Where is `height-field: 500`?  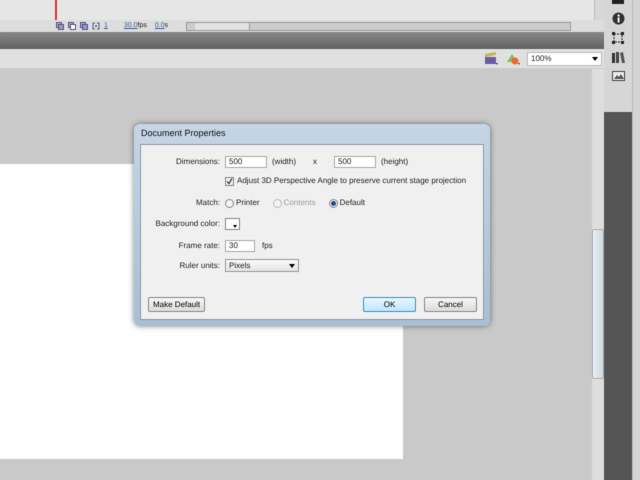 height-field: 500 is located at coordinates (355, 162).